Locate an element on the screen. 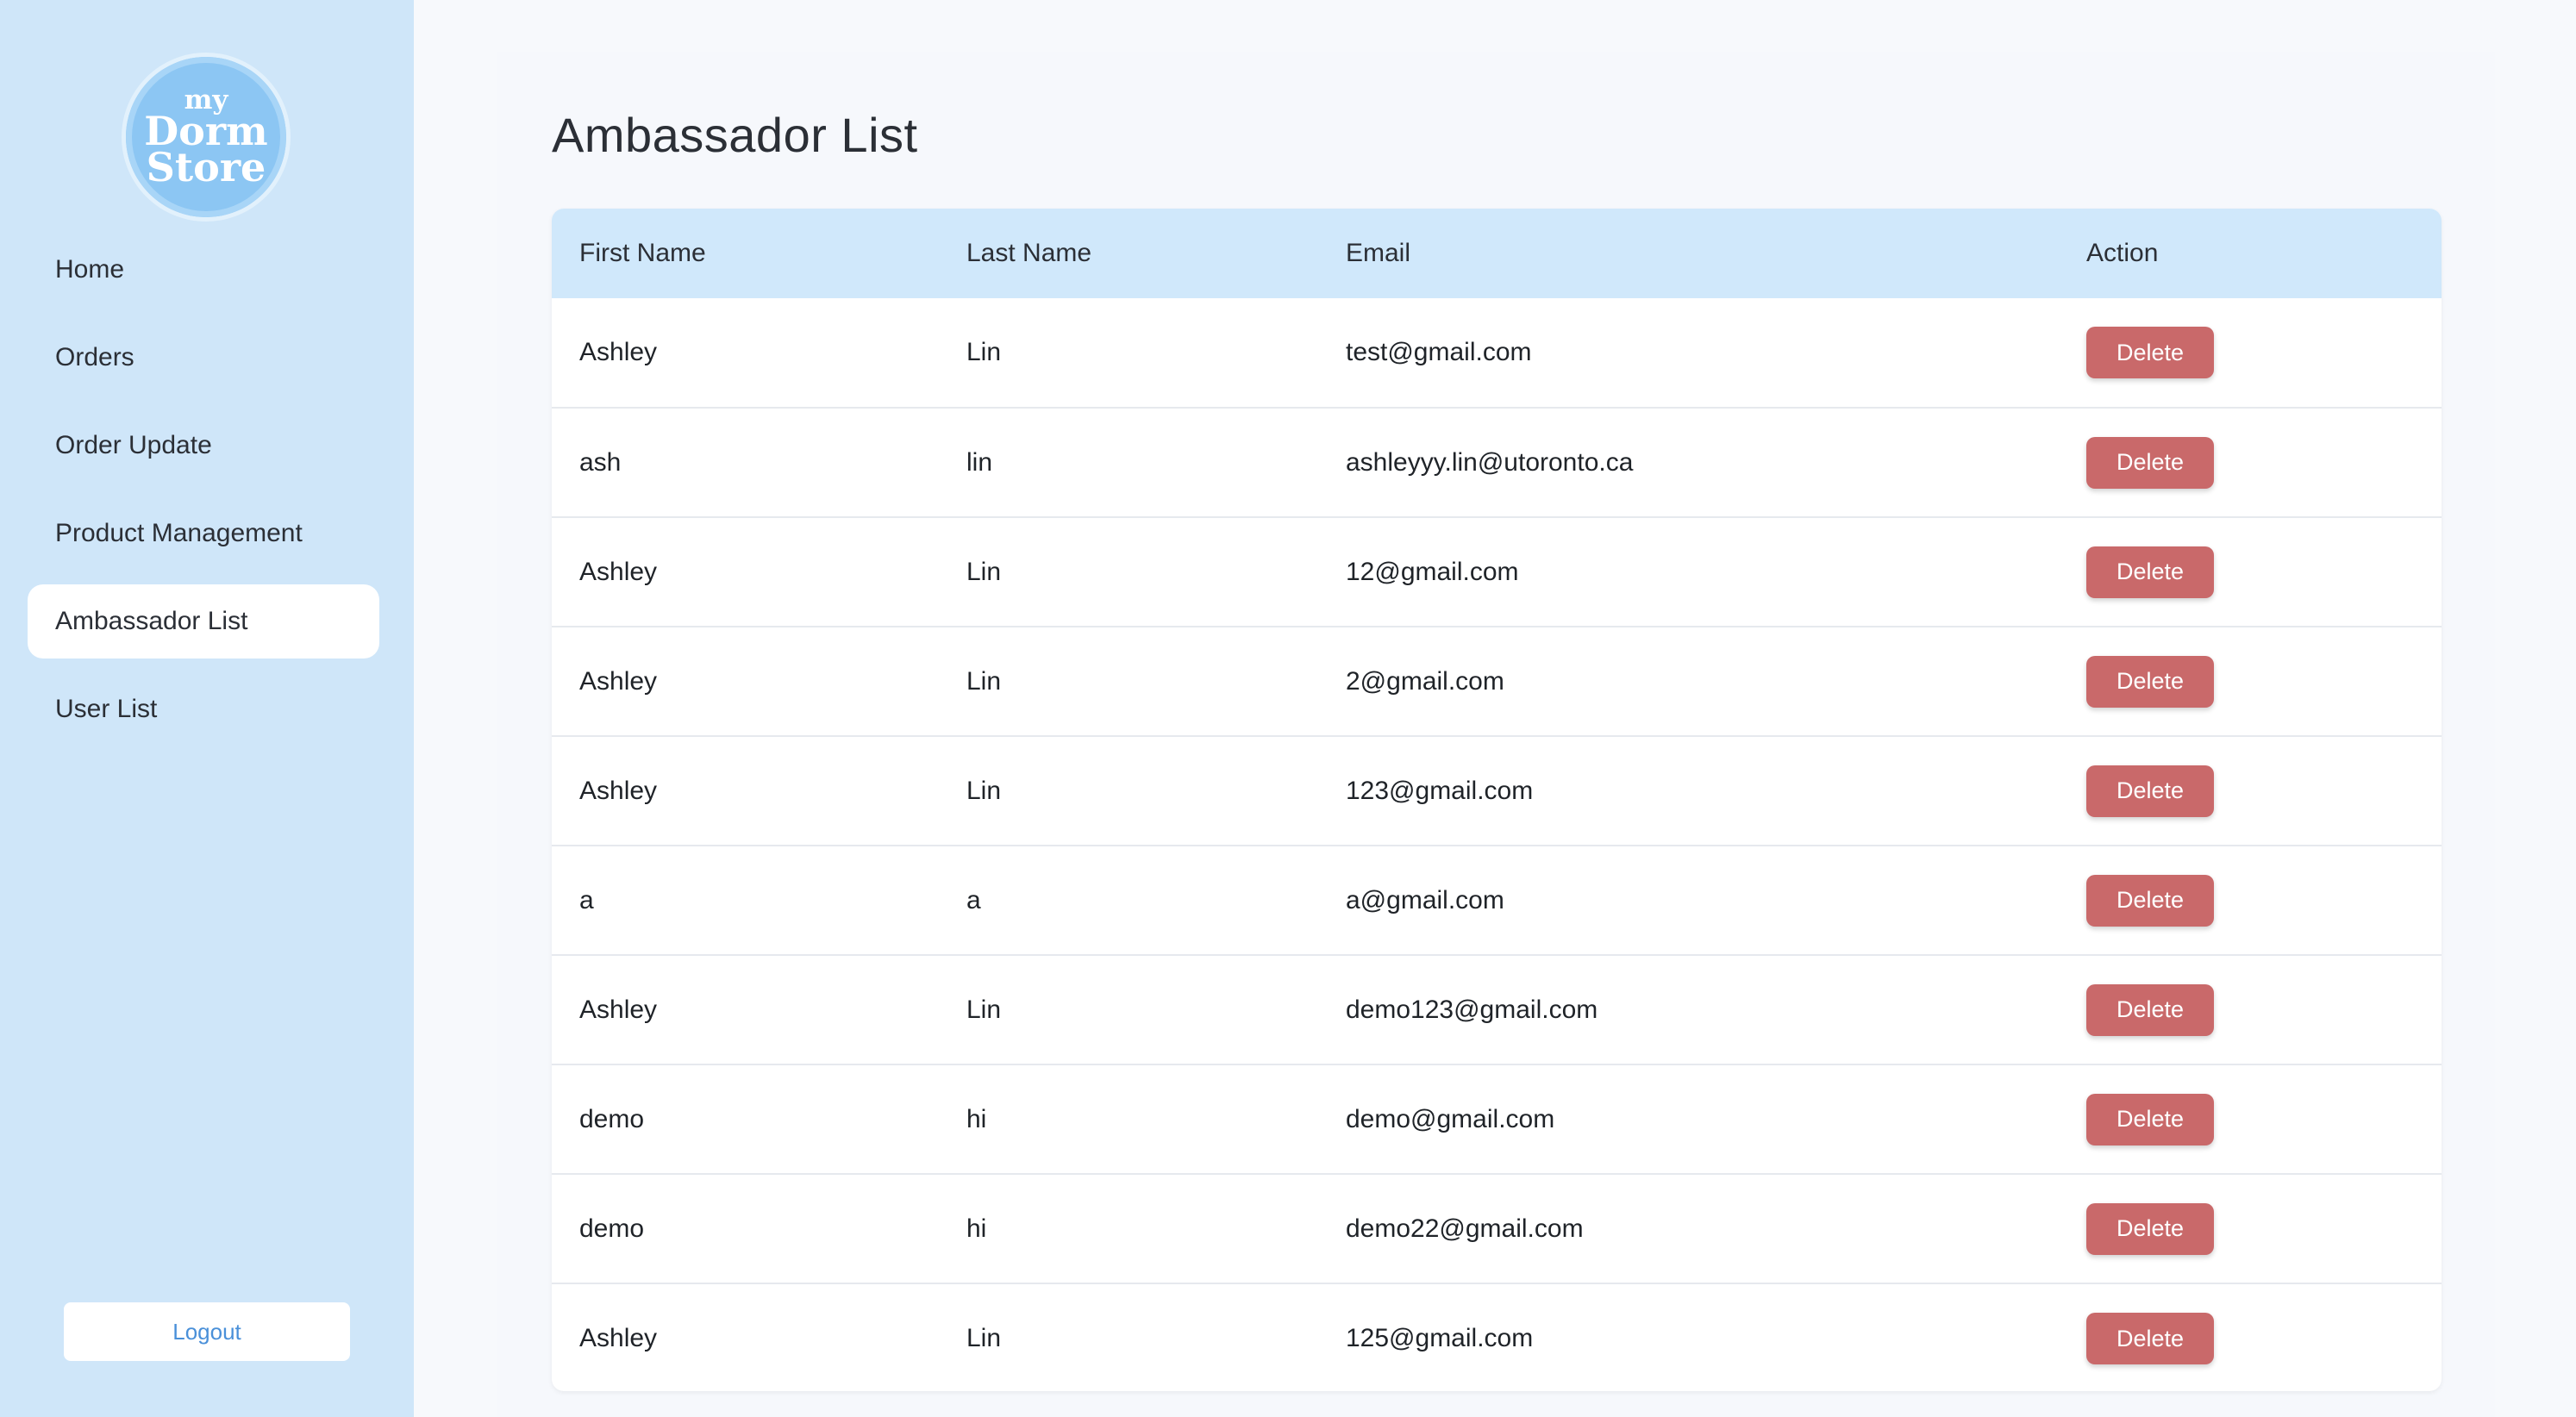 The width and height of the screenshot is (2576, 1417). table-row: a a a@gmail.com Delete is located at coordinates (1497, 901).